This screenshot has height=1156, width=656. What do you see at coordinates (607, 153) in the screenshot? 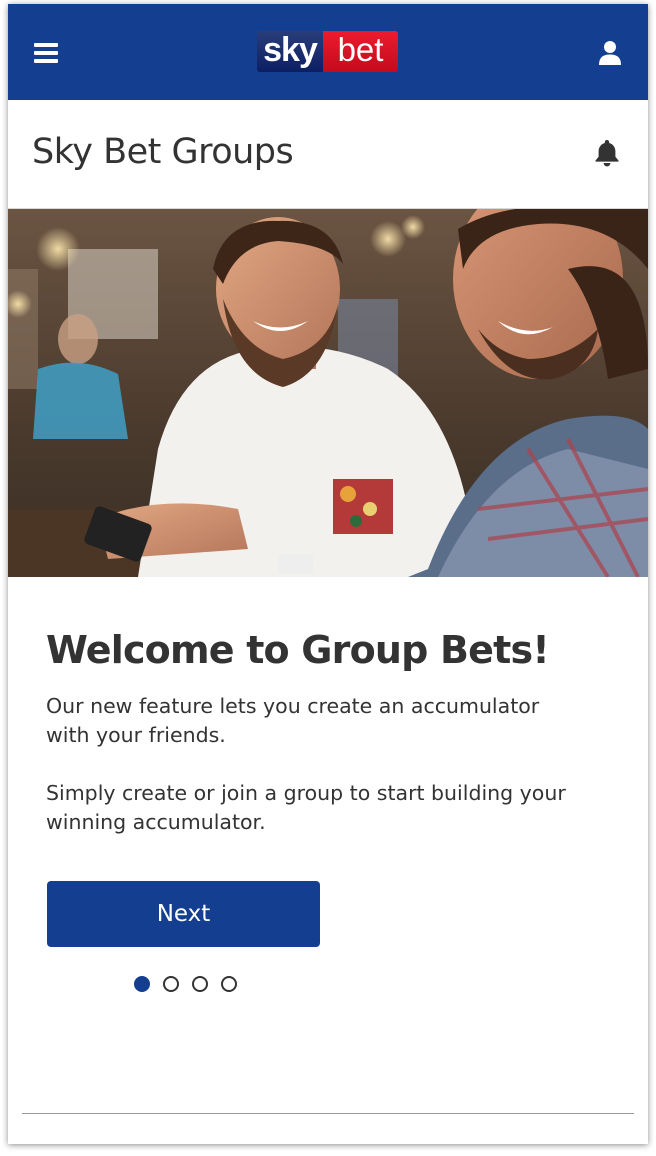
I see `bell-icon` at bounding box center [607, 153].